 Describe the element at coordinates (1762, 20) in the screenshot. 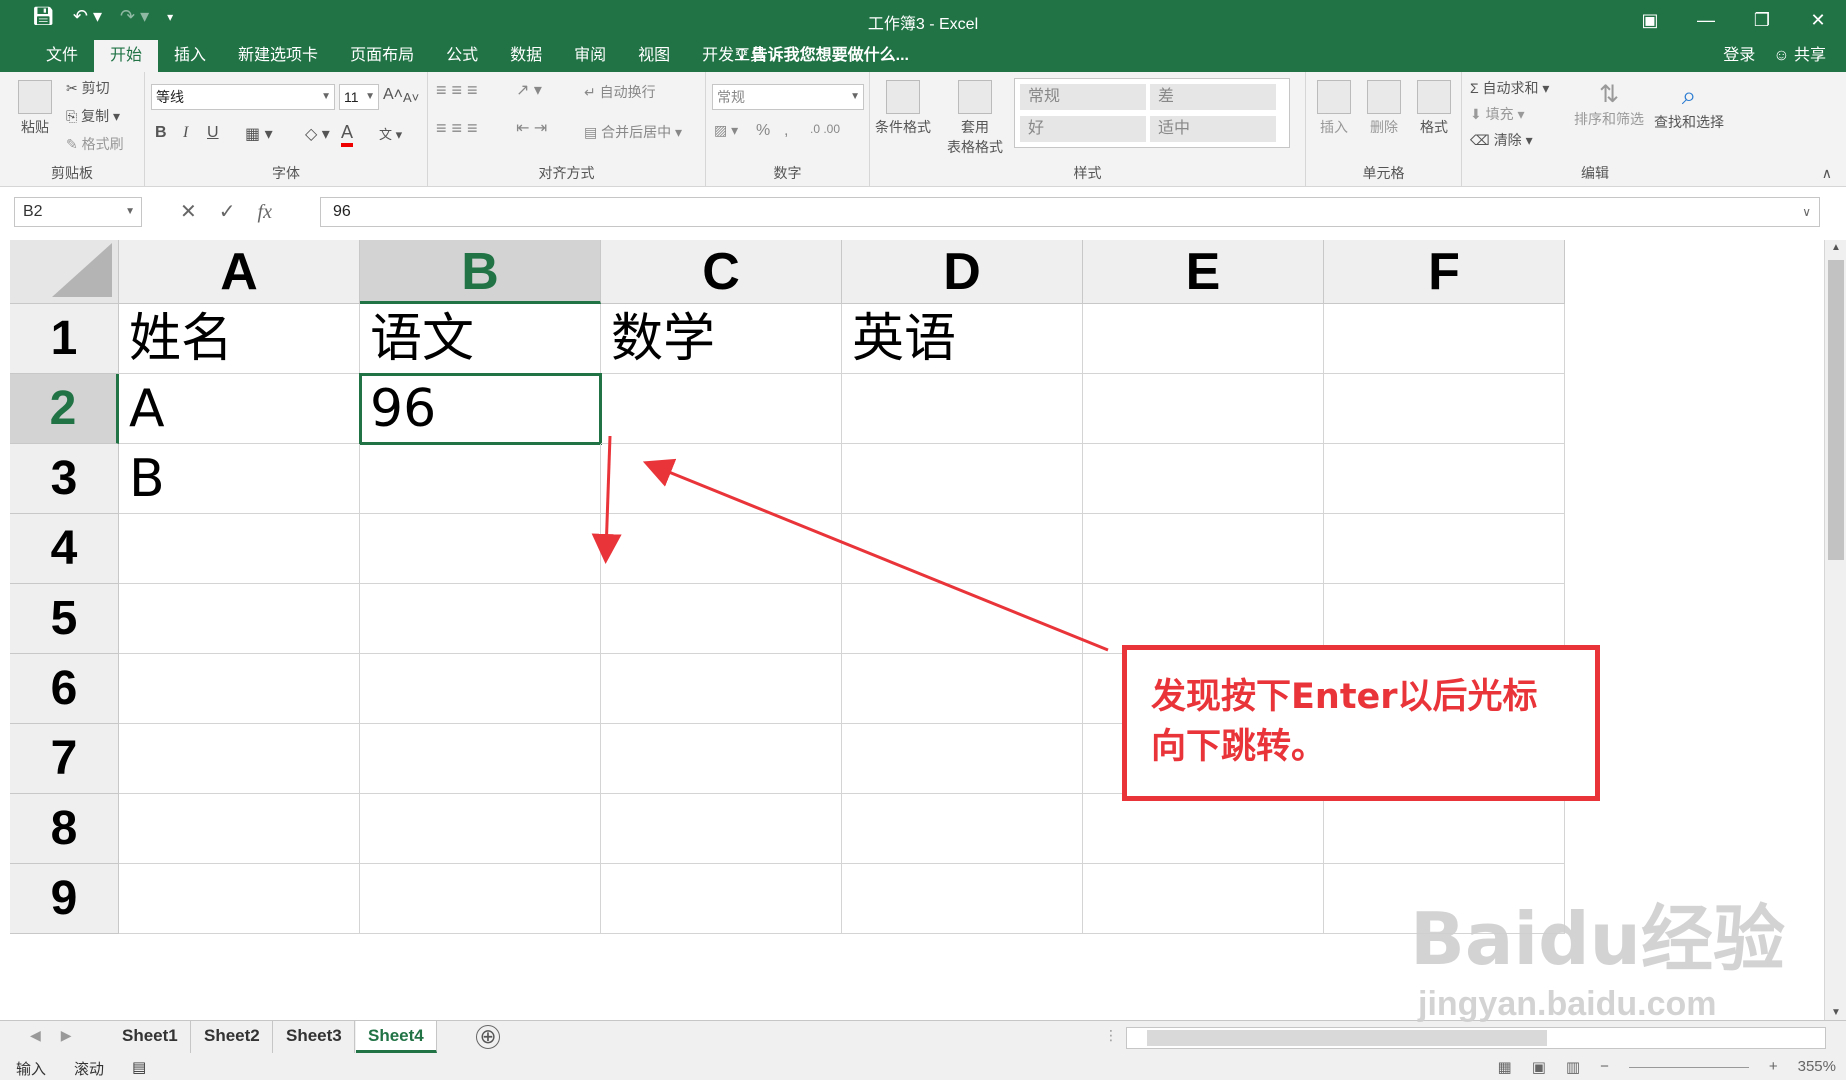

I see `restore-icon: ❐` at that location.